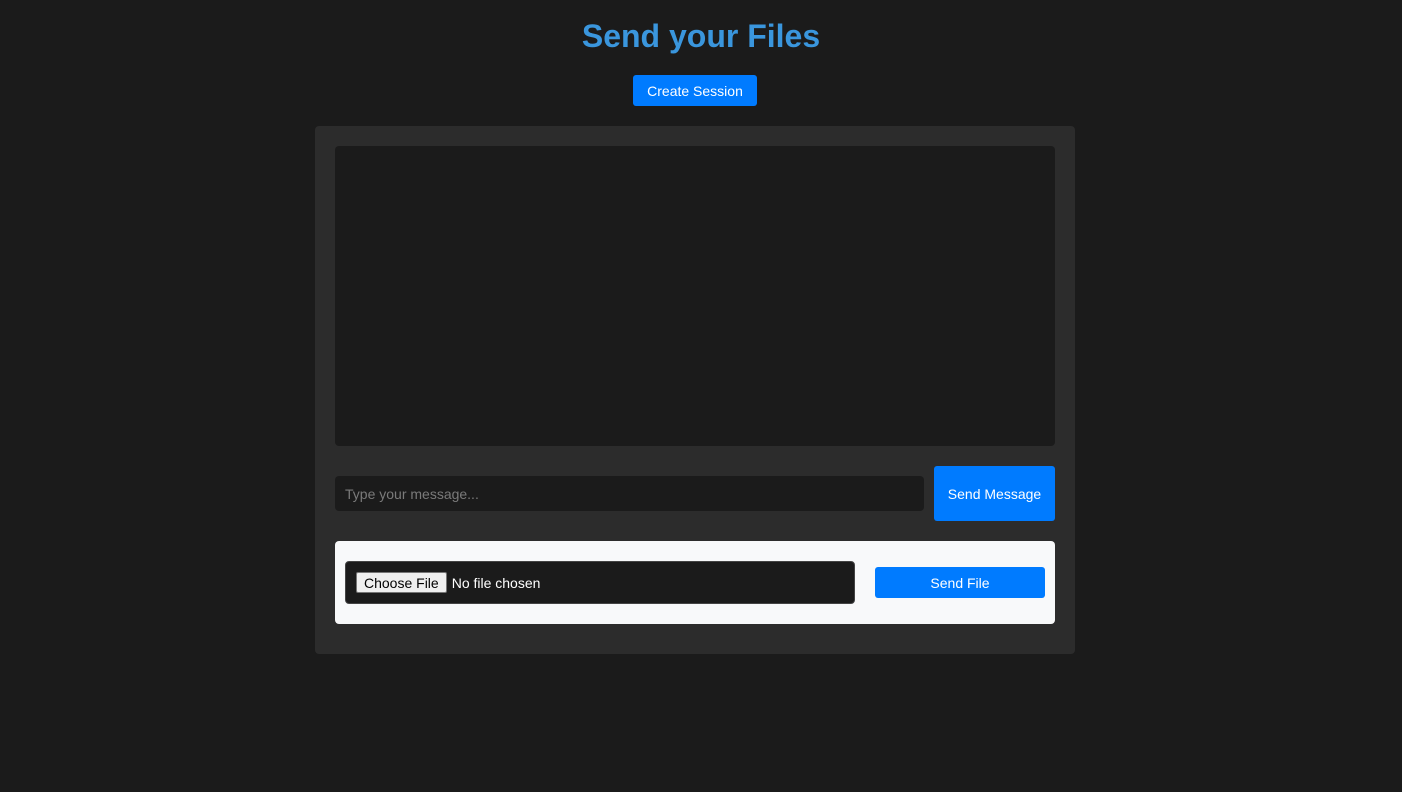 This screenshot has width=1402, height=792. I want to click on create-session-button: Create Session, so click(695, 90).